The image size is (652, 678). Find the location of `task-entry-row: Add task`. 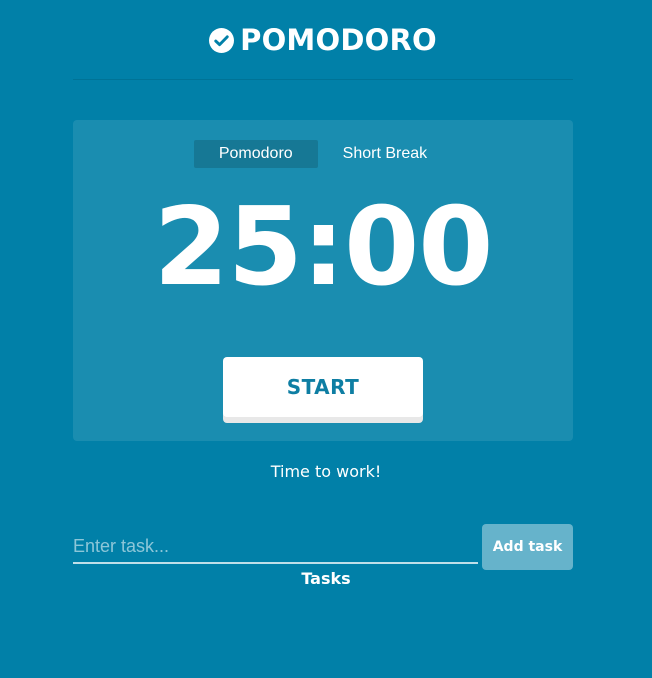

task-entry-row: Add task is located at coordinates (323, 547).